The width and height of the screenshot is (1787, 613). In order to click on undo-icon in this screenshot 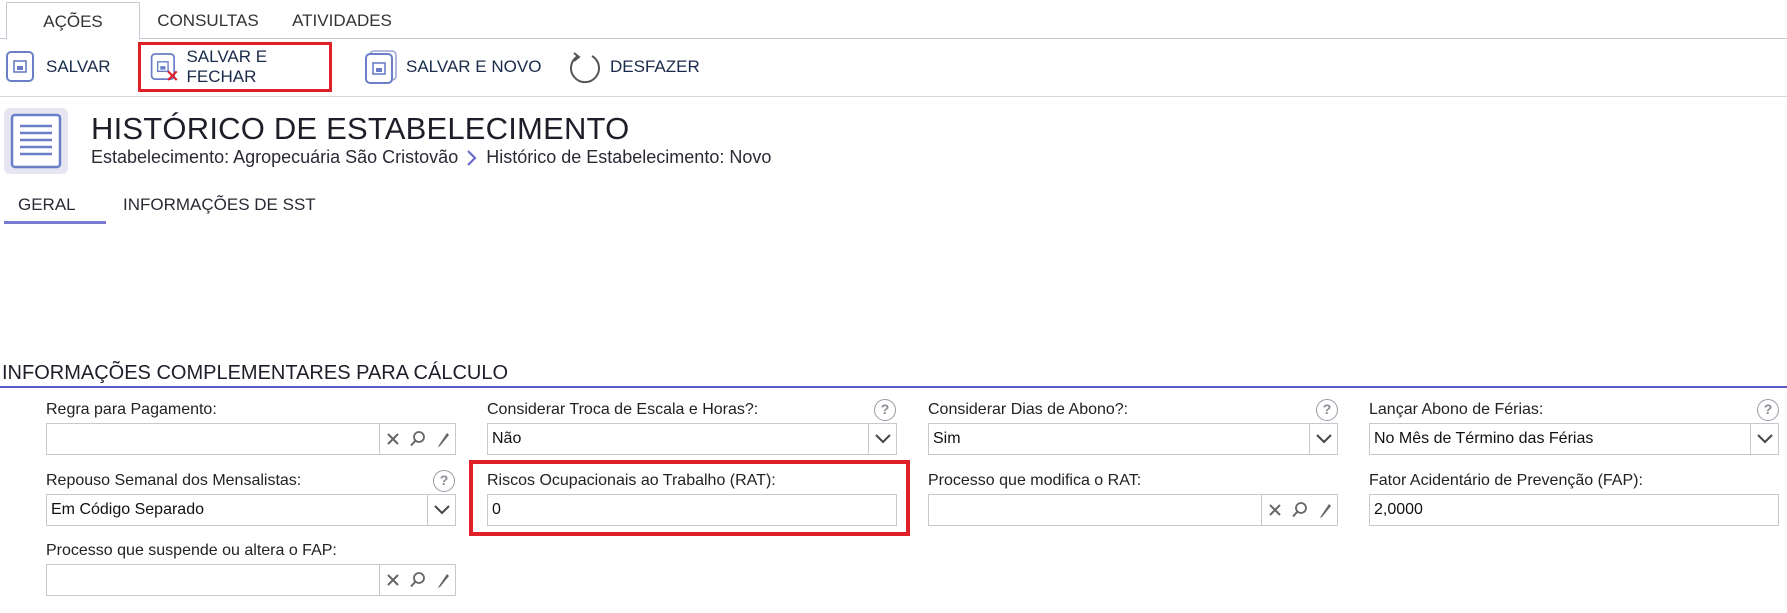, I will do `click(585, 68)`.